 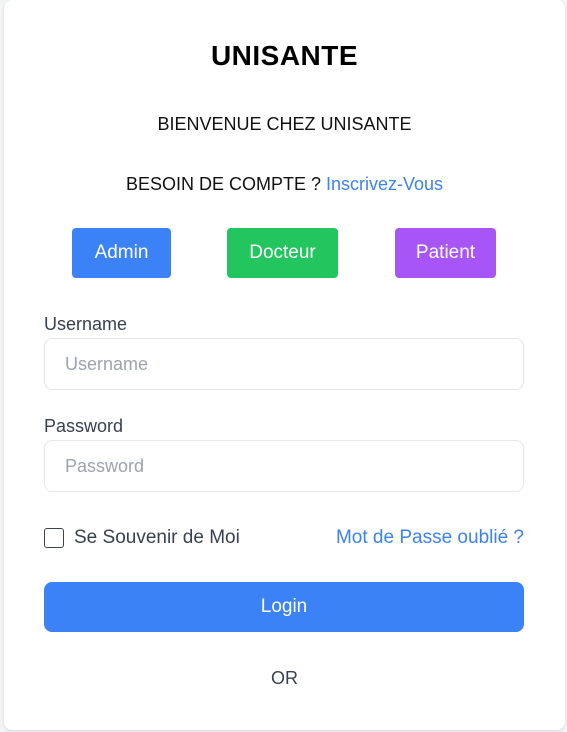 I want to click on username-input, so click(x=284, y=364).